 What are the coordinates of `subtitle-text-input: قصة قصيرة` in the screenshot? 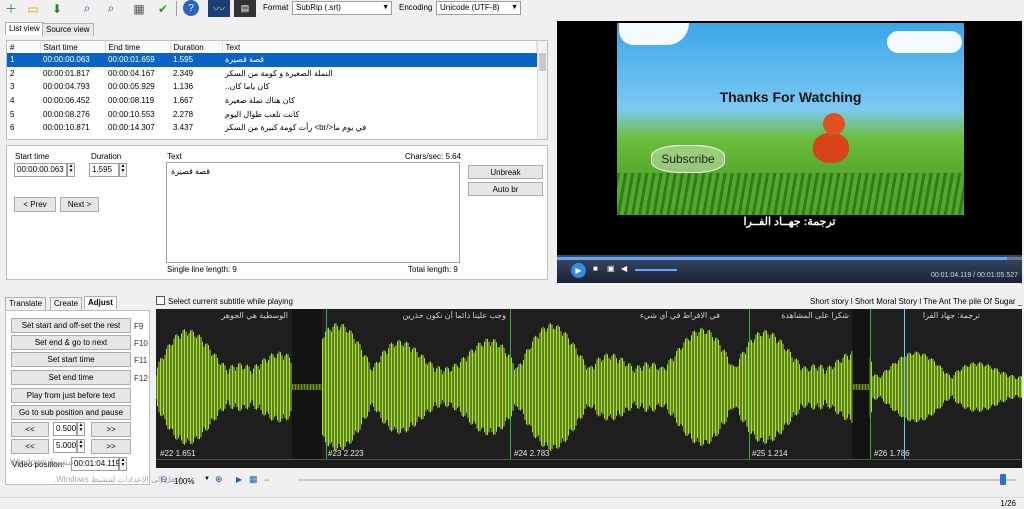 It's located at (313, 212).